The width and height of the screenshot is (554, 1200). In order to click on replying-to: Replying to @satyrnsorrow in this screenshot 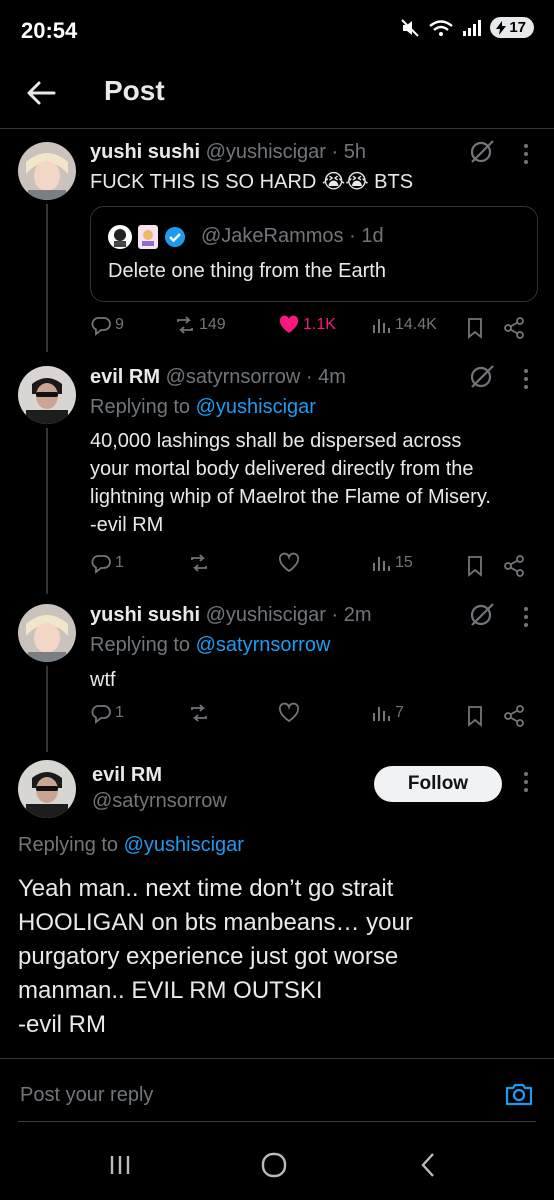, I will do `click(210, 645)`.